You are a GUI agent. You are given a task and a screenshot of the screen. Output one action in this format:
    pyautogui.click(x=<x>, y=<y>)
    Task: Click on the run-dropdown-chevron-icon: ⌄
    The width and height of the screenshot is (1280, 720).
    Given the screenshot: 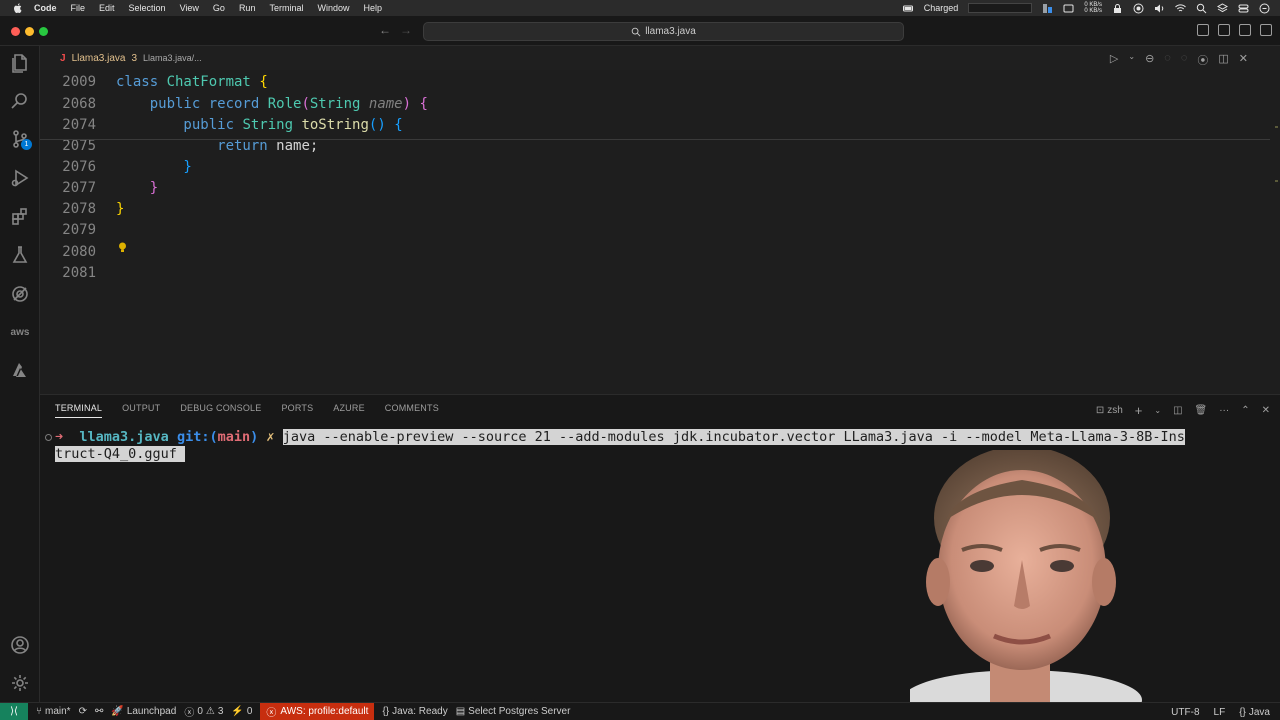 What is the action you would take?
    pyautogui.click(x=1131, y=60)
    